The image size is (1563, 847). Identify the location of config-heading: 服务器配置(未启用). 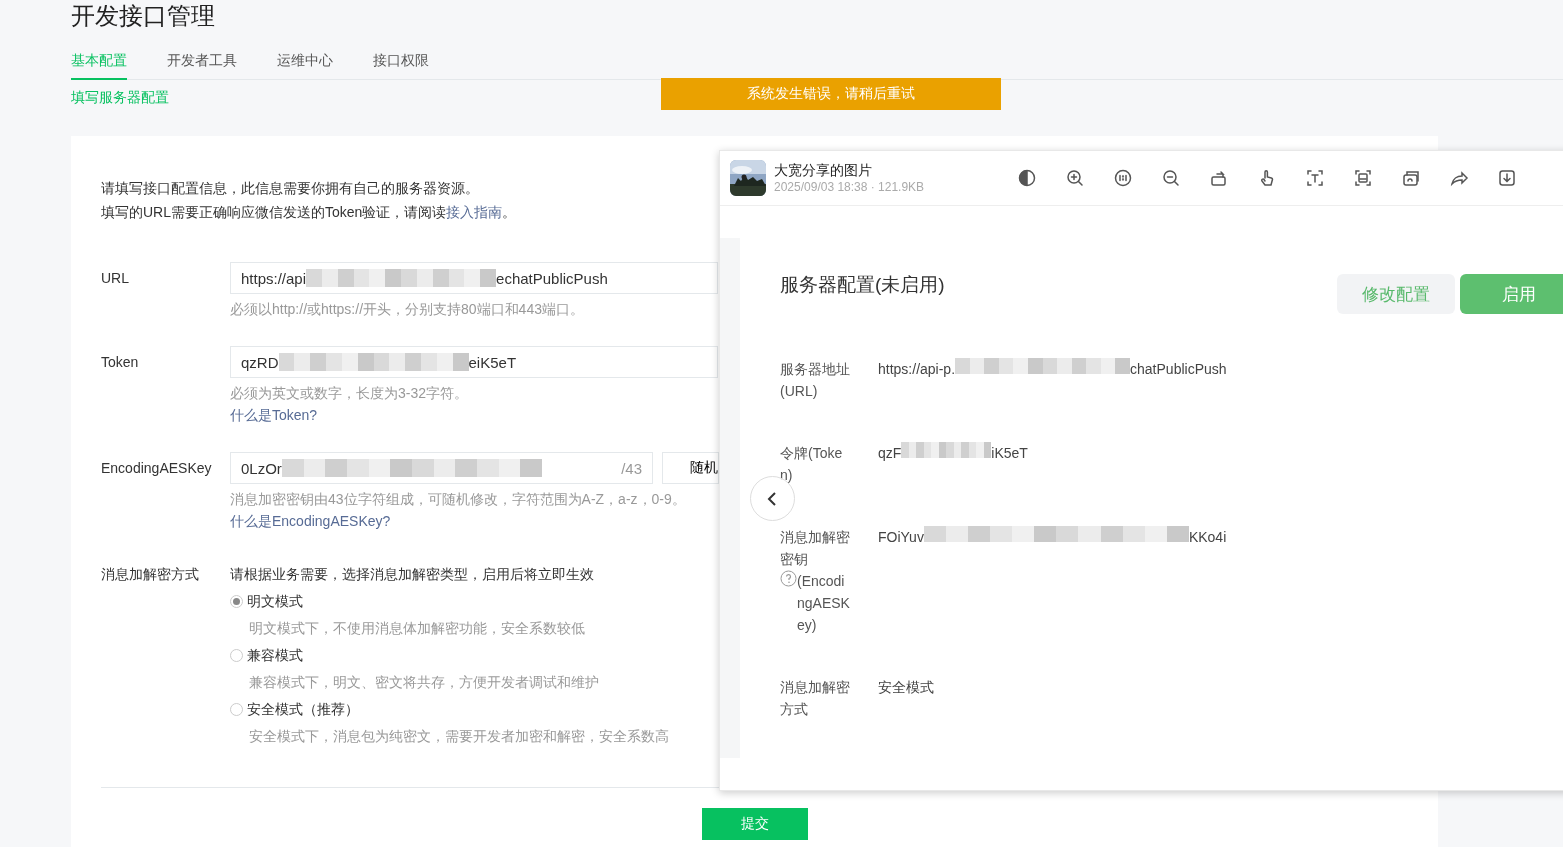
(862, 285).